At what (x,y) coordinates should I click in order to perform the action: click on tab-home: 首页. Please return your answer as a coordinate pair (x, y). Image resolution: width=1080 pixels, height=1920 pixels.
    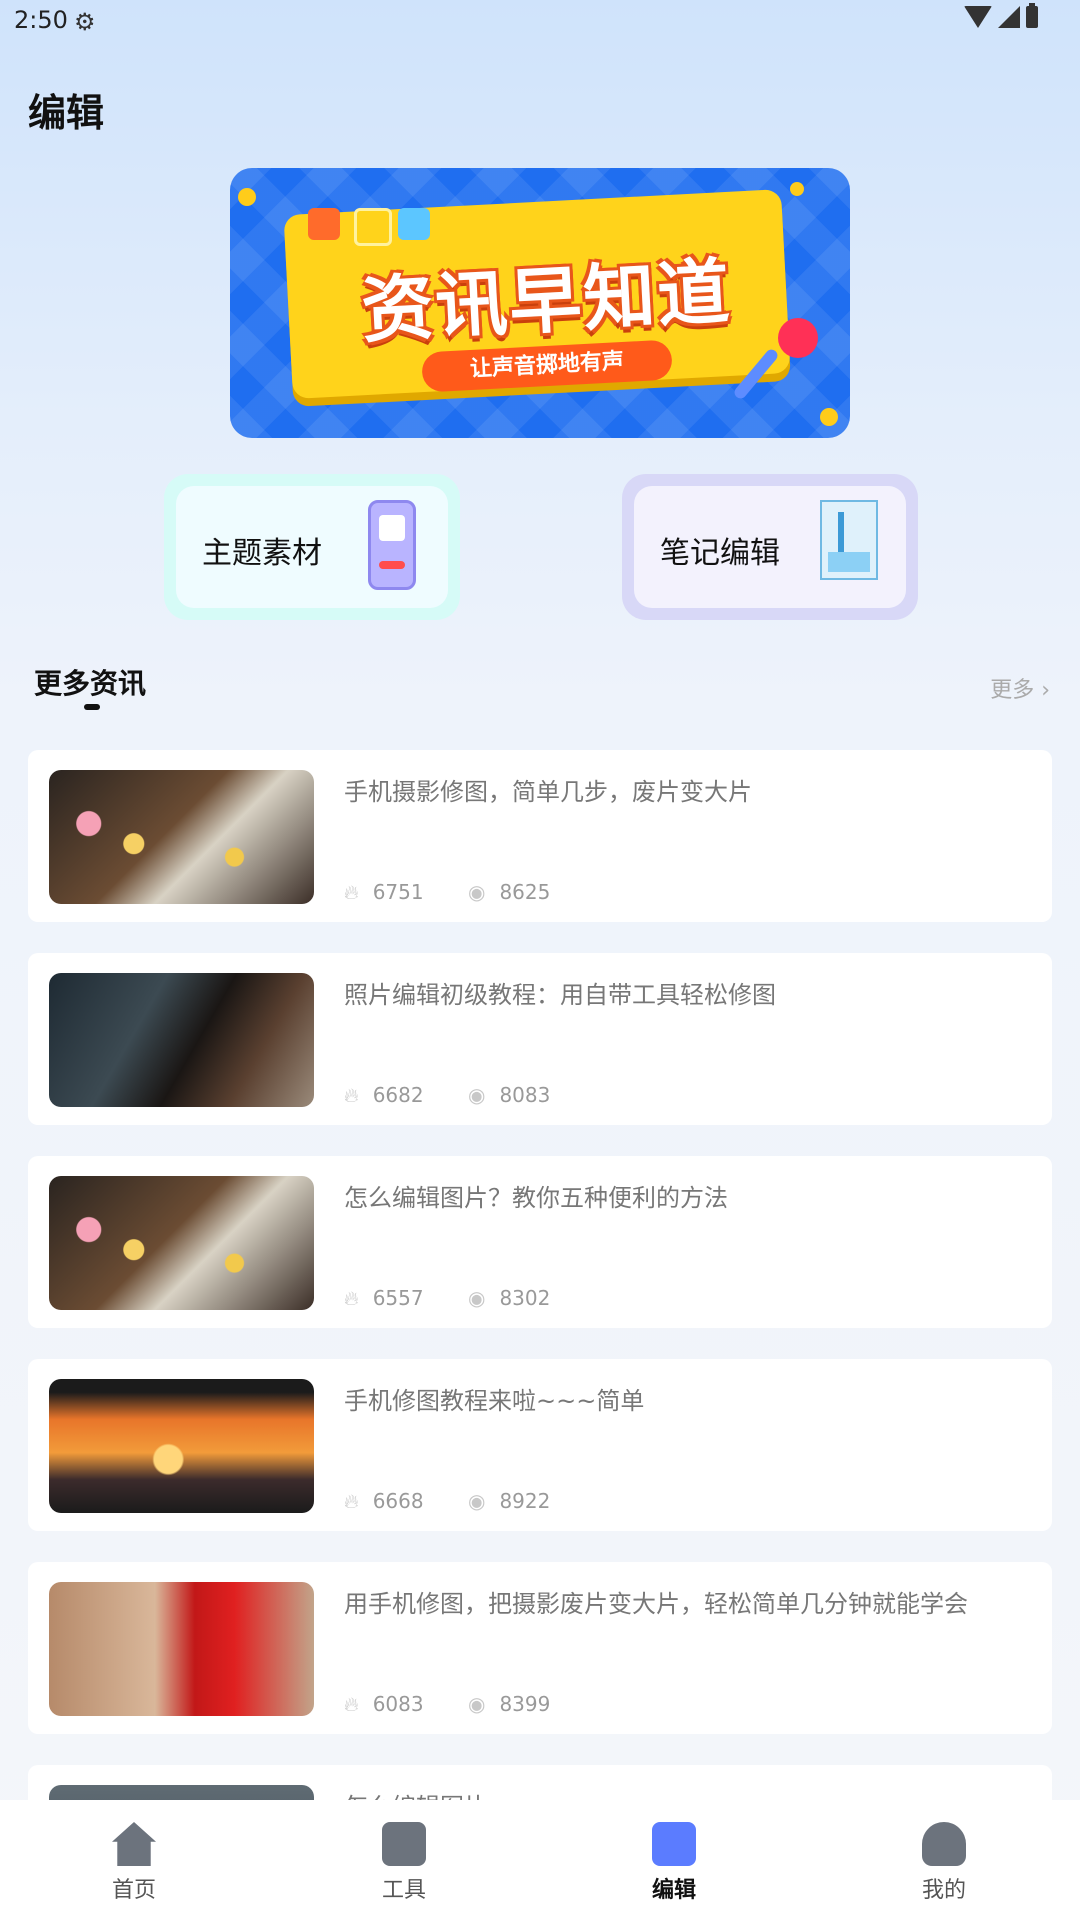
    Looking at the image, I should click on (134, 1863).